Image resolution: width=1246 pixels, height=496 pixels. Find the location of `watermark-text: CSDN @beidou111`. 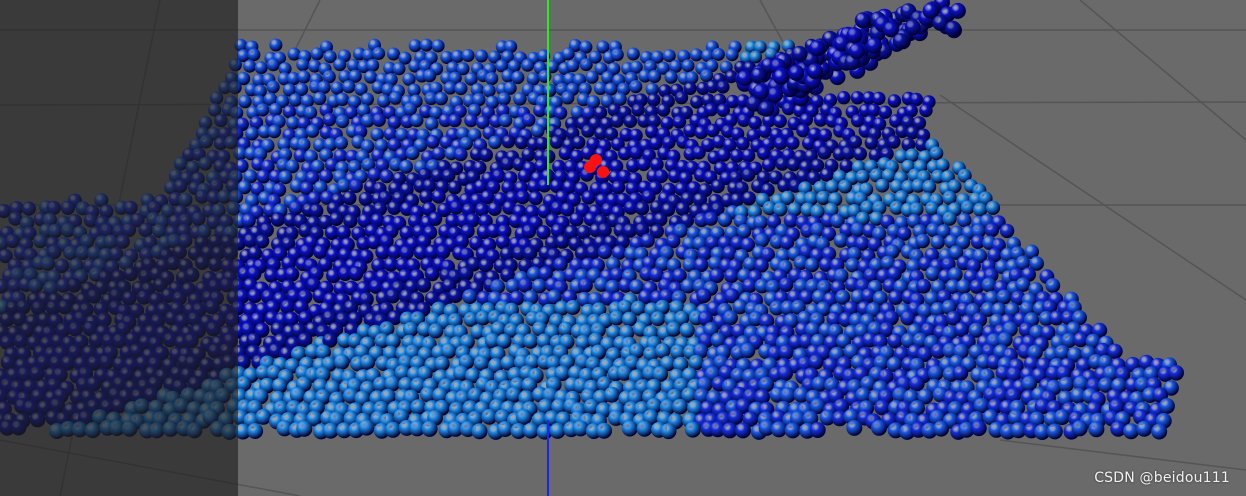

watermark-text: CSDN @beidou111 is located at coordinates (1162, 478).